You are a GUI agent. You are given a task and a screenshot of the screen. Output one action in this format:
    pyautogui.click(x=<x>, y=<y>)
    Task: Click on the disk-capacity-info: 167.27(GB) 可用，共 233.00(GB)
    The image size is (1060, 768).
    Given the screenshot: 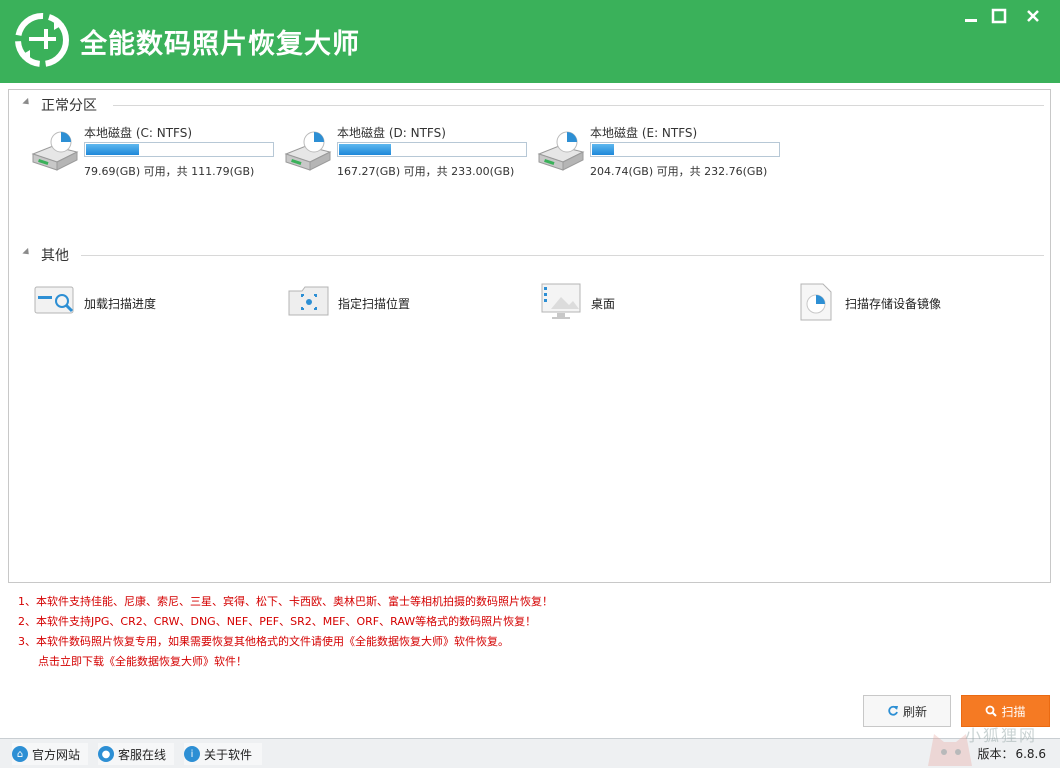 What is the action you would take?
    pyautogui.click(x=426, y=171)
    